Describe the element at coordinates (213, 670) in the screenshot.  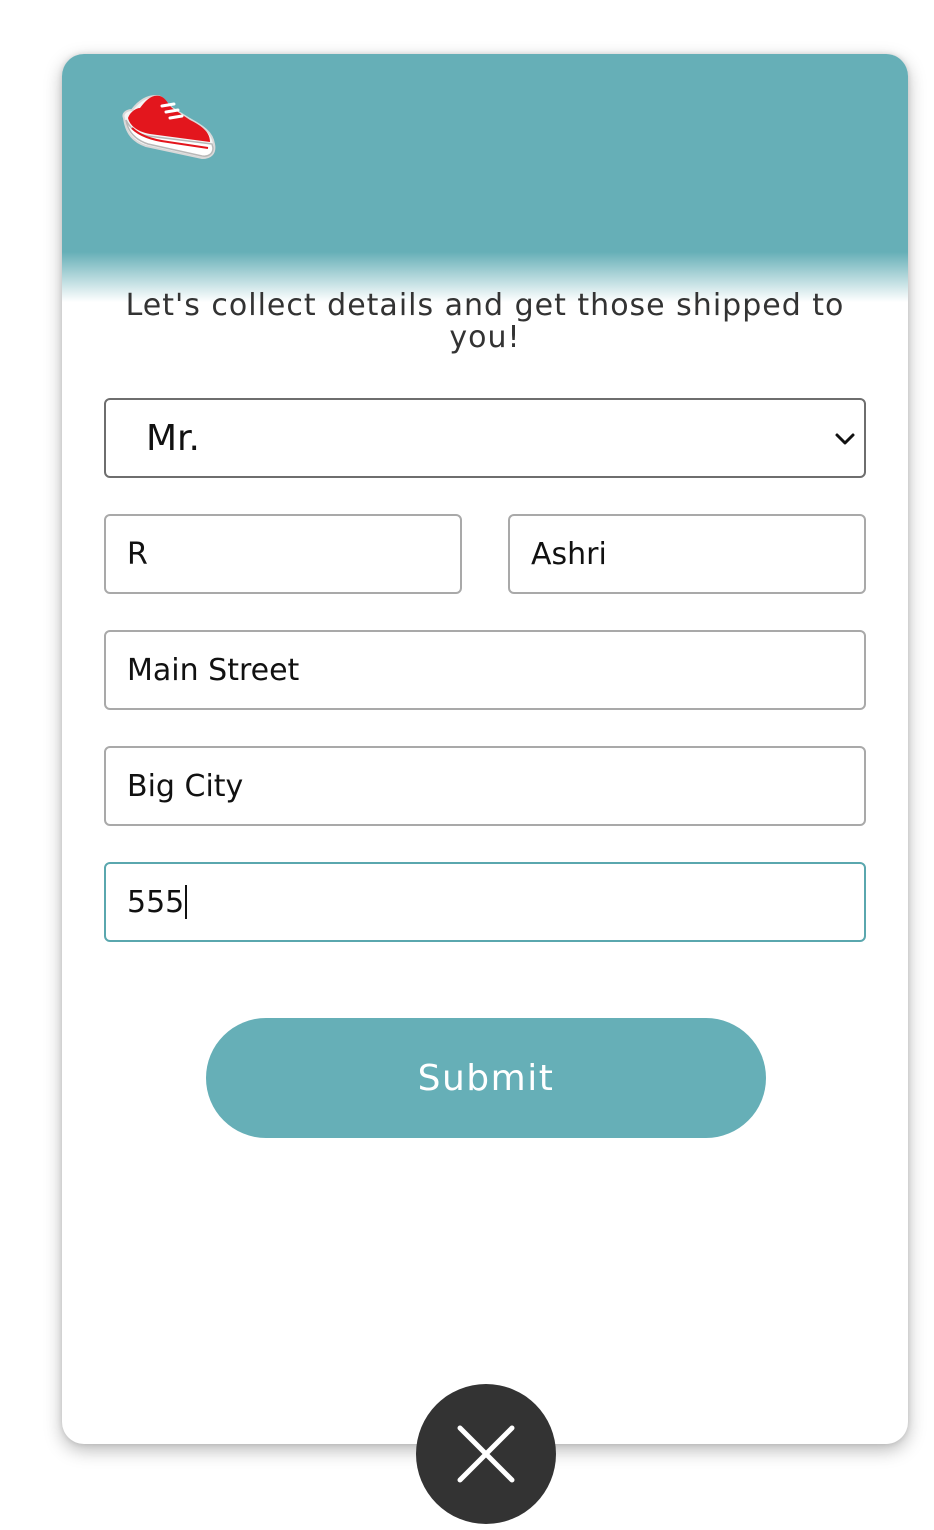
I see `street-value: Main Street` at that location.